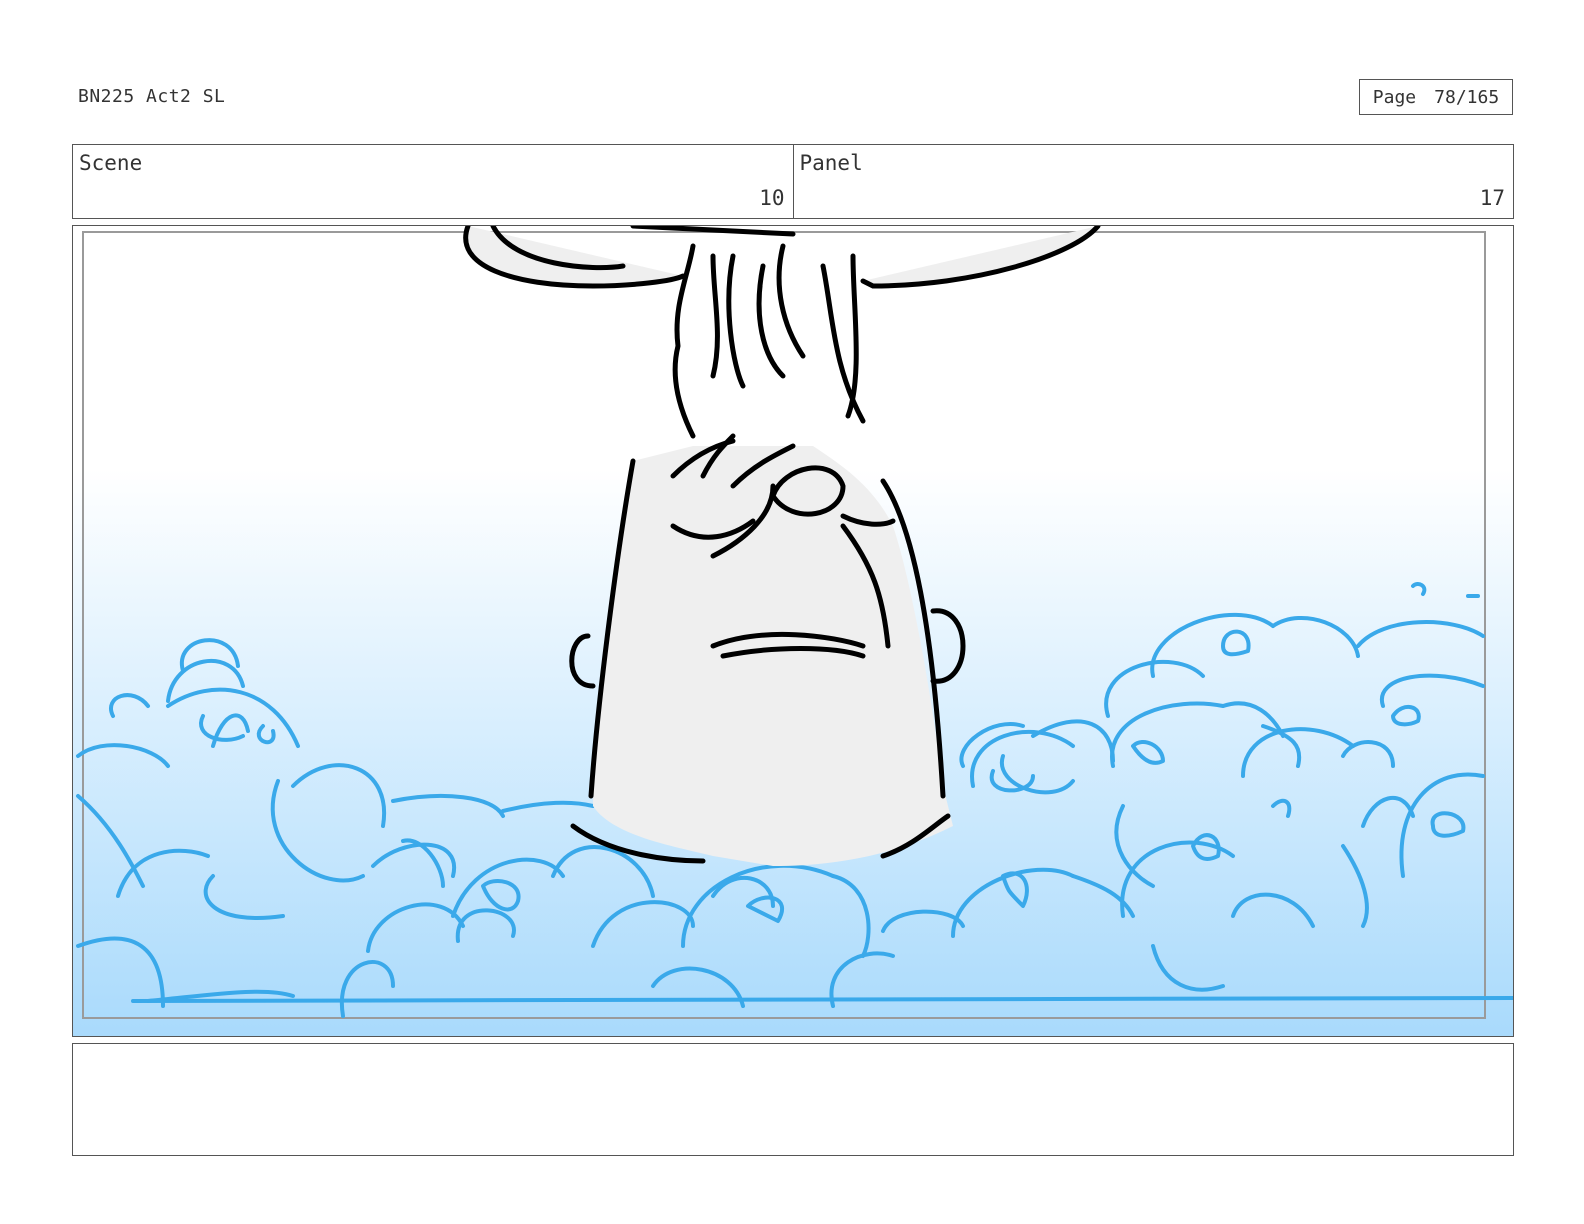 This screenshot has width=1584, height=1224. I want to click on scene-cell: Scene 10, so click(433, 181).